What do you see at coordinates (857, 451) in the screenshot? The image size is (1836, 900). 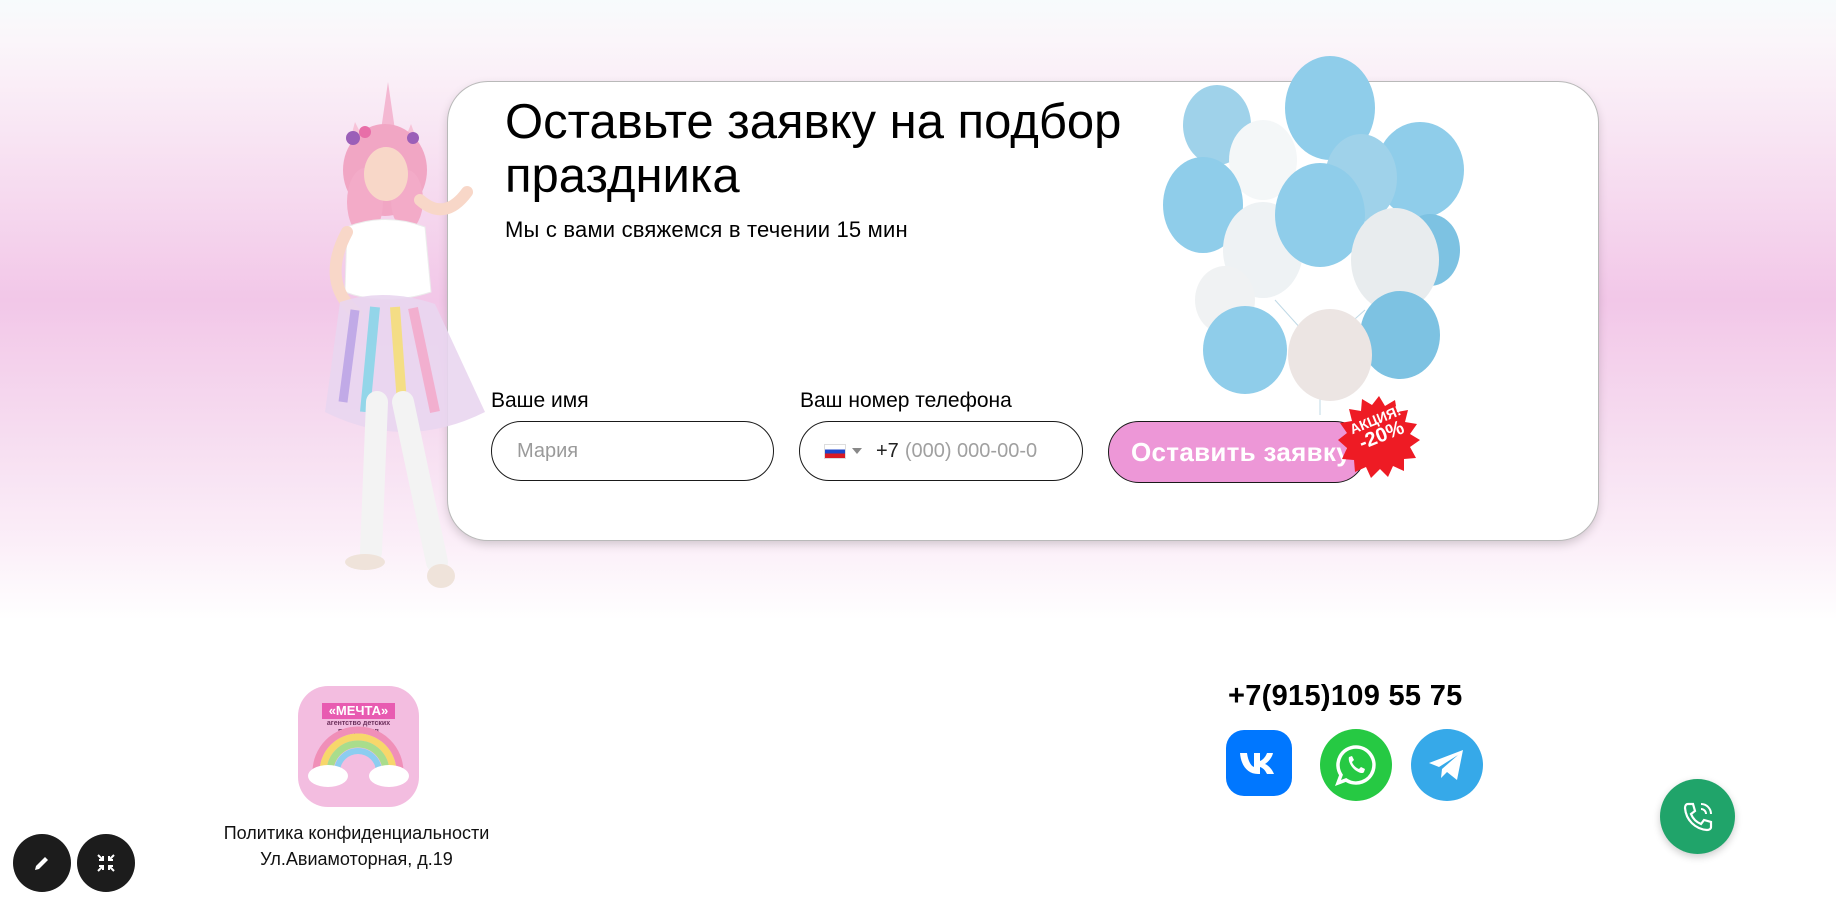 I see `chevron-down-icon` at bounding box center [857, 451].